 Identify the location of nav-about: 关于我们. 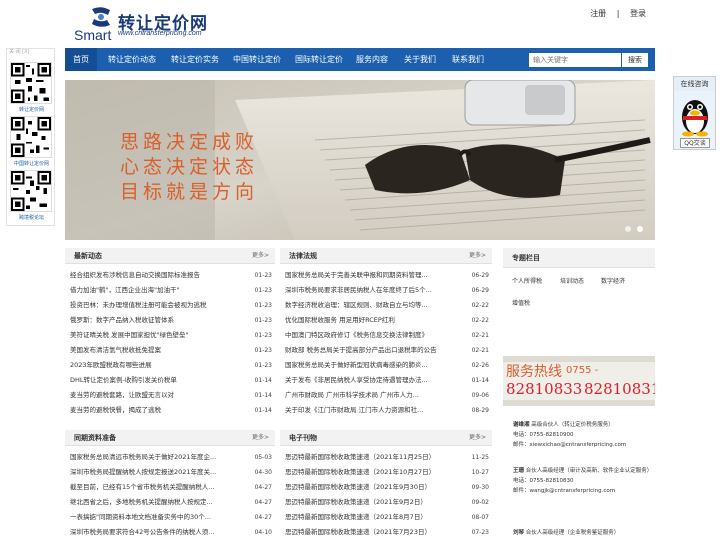
(420, 59).